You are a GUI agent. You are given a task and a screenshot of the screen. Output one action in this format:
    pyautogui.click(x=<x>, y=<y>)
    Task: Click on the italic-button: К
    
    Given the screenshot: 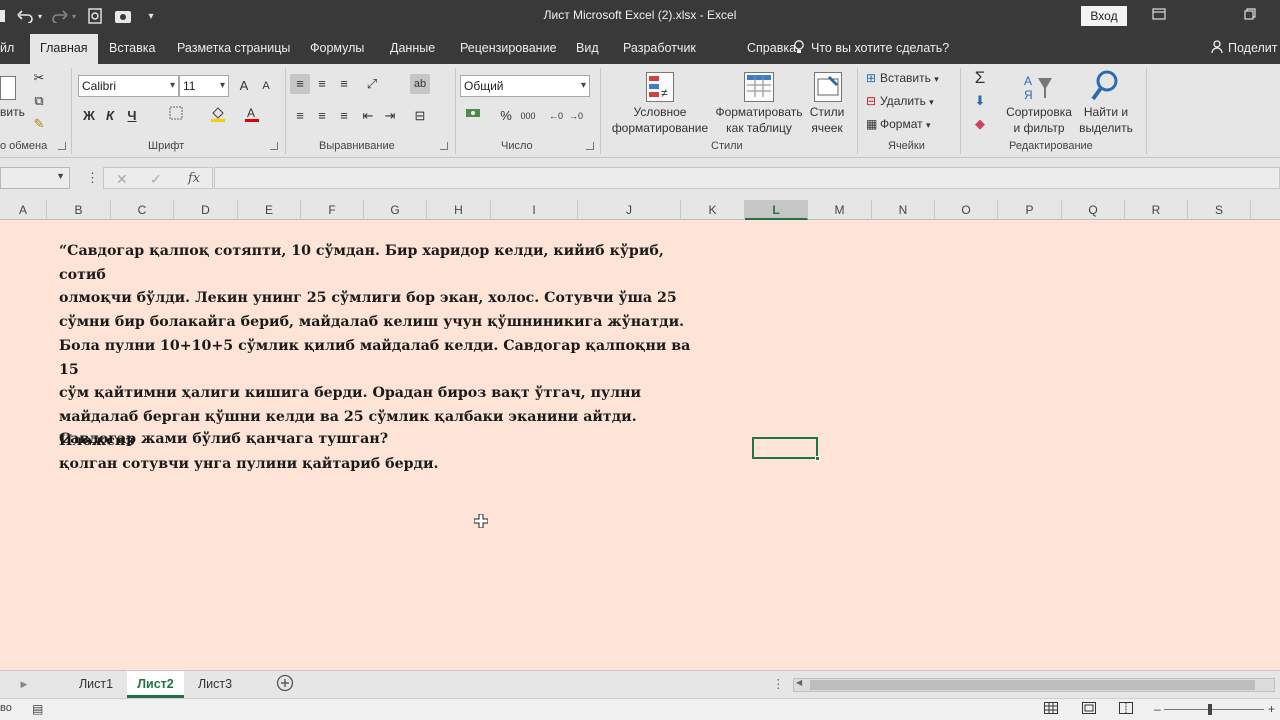 What is the action you would take?
    pyautogui.click(x=110, y=116)
    